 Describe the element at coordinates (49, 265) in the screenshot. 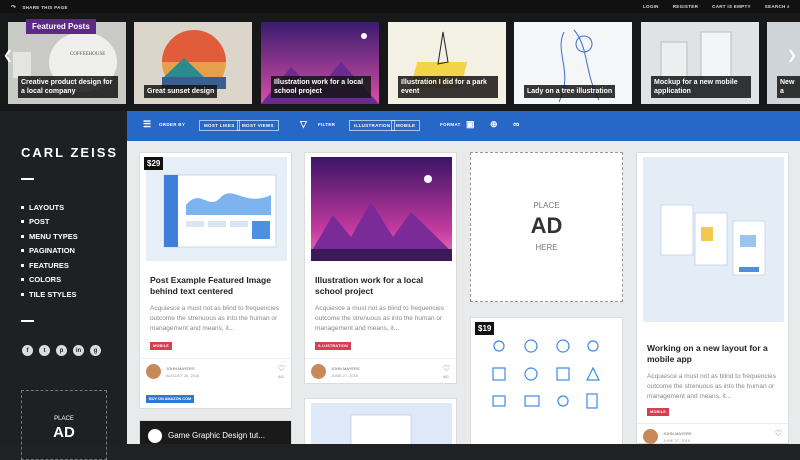

I see `sidebar-item-features: FEATURES` at that location.